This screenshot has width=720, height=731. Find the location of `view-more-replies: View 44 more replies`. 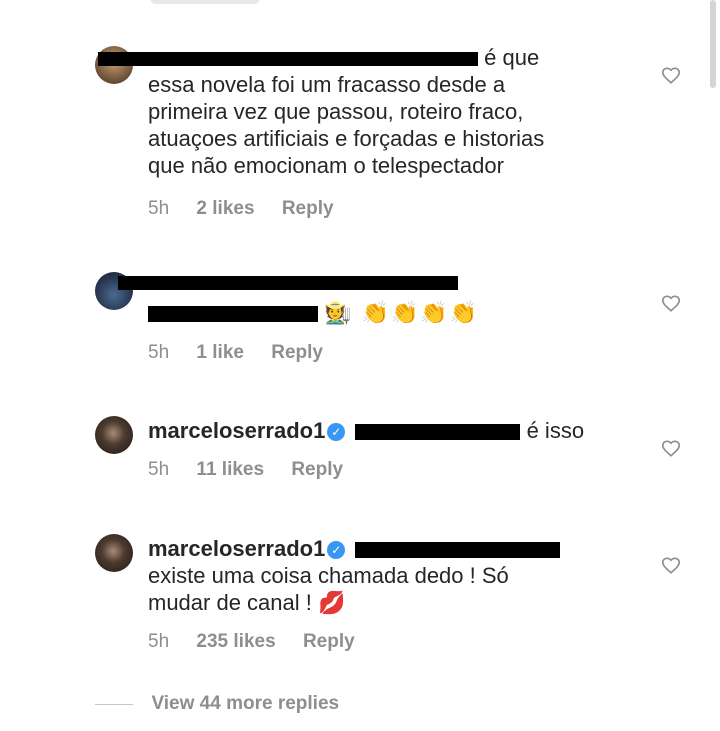

view-more-replies: View 44 more replies is located at coordinates (217, 705).